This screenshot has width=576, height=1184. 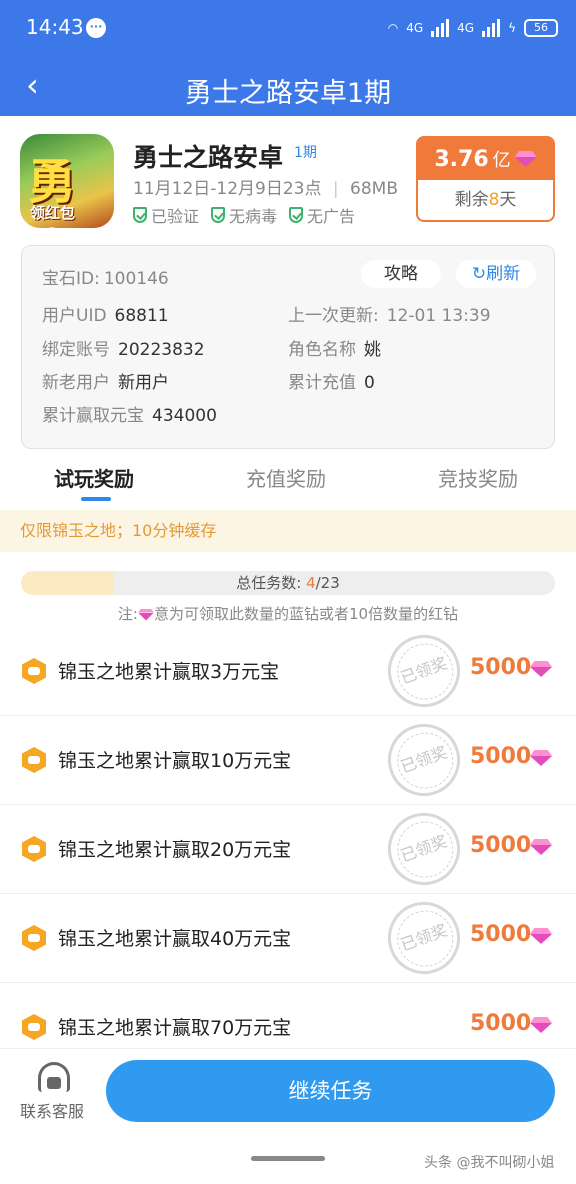 I want to click on status-bar: 14:43 ··· ◠ 4G 4G ϟ 56, so click(x=288, y=29).